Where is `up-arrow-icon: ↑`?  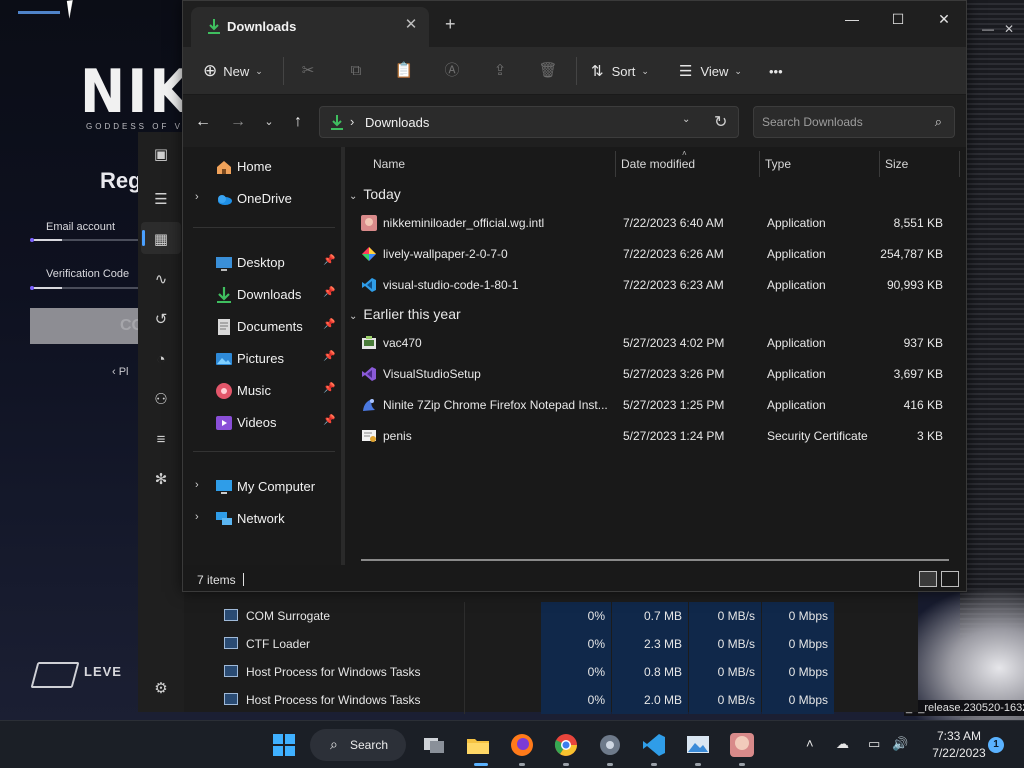 up-arrow-icon: ↑ is located at coordinates (298, 122).